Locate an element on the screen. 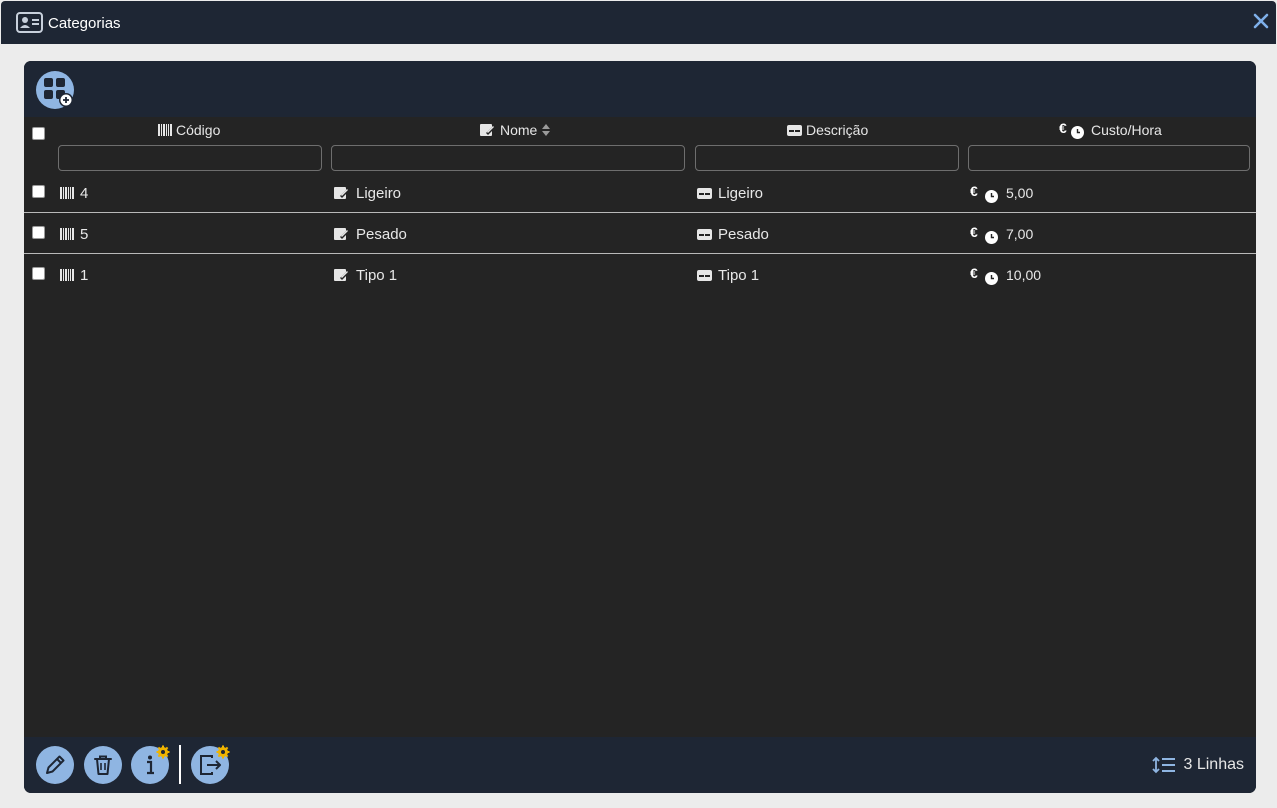 Image resolution: width=1277 pixels, height=808 pixels. window-title: Categorias is located at coordinates (84, 23).